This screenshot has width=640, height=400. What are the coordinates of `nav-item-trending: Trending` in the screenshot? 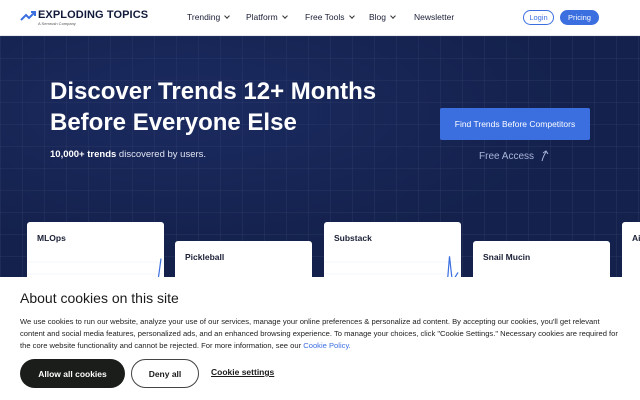 It's located at (209, 17).